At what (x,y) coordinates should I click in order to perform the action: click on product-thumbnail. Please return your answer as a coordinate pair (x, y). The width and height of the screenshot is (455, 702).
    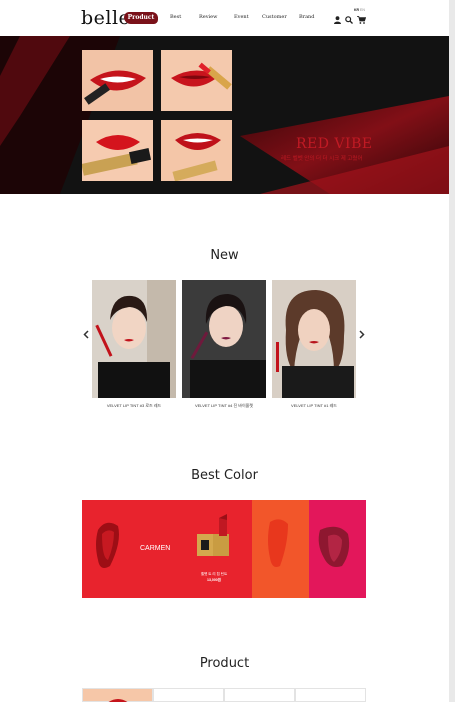
    Looking at the image, I should click on (118, 700).